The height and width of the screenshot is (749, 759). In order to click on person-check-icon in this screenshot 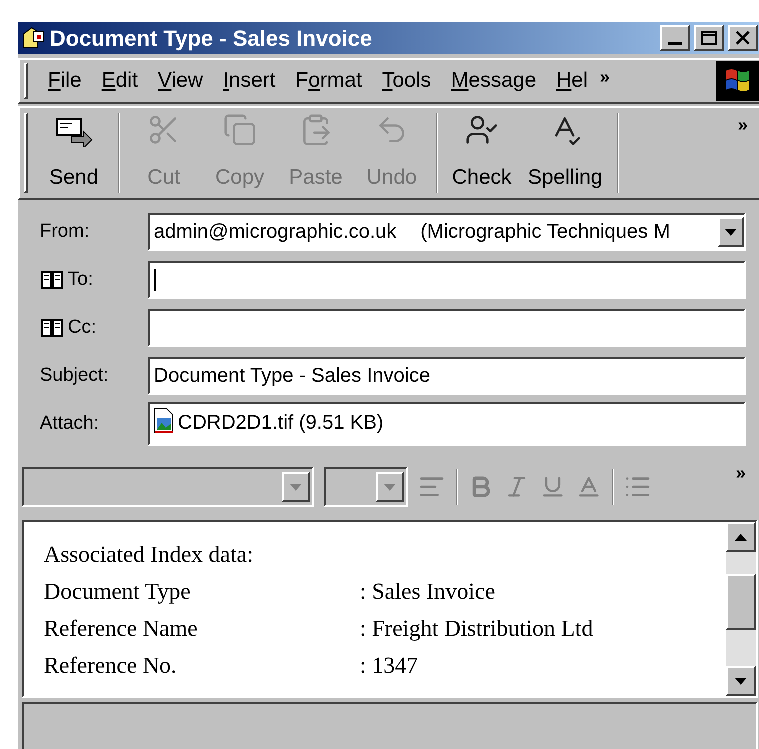, I will do `click(482, 130)`.